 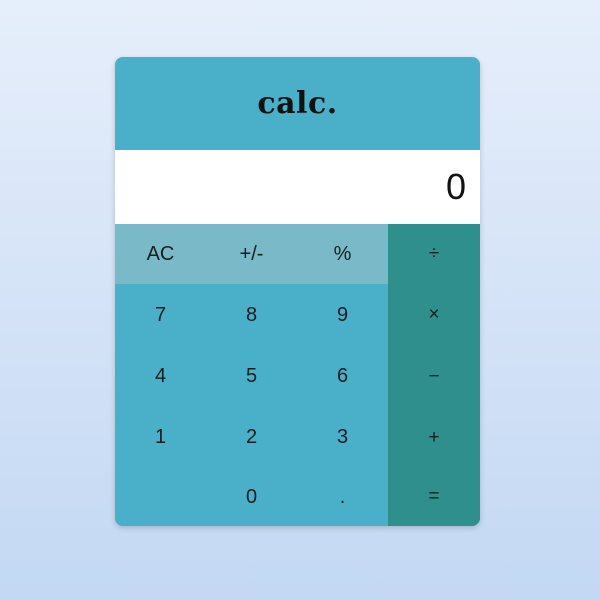 I want to click on empty-key-slot, so click(x=160, y=497).